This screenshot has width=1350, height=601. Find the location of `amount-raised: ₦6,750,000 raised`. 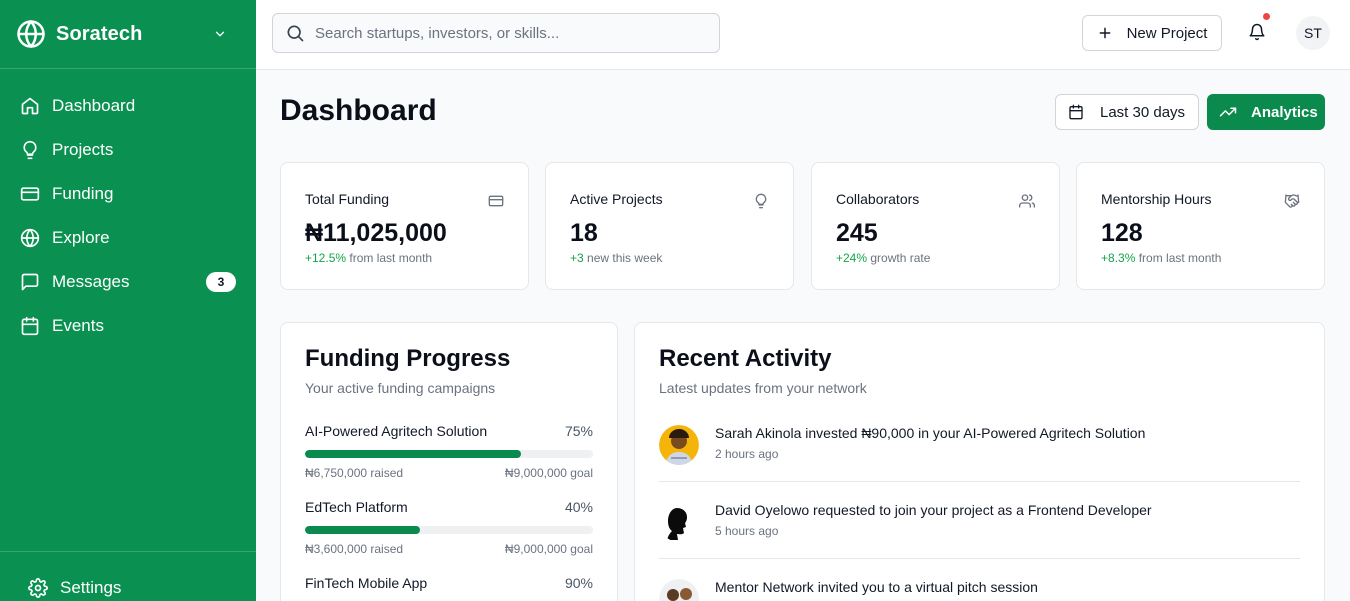

amount-raised: ₦6,750,000 raised is located at coordinates (354, 473).